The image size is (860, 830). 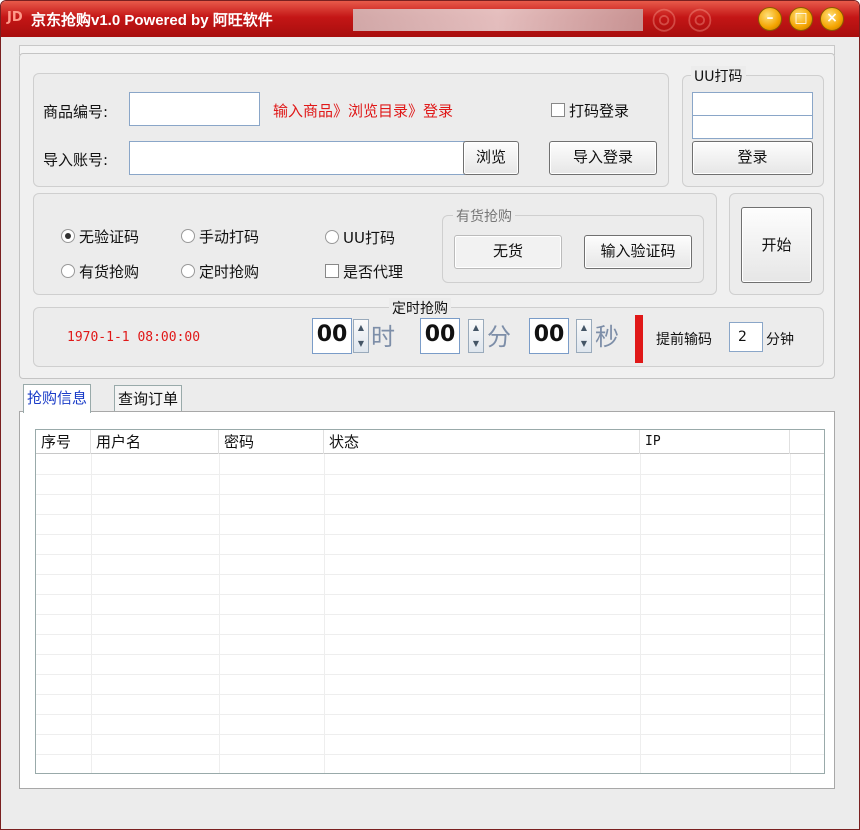 What do you see at coordinates (68, 236) in the screenshot?
I see `radio-no-captcha` at bounding box center [68, 236].